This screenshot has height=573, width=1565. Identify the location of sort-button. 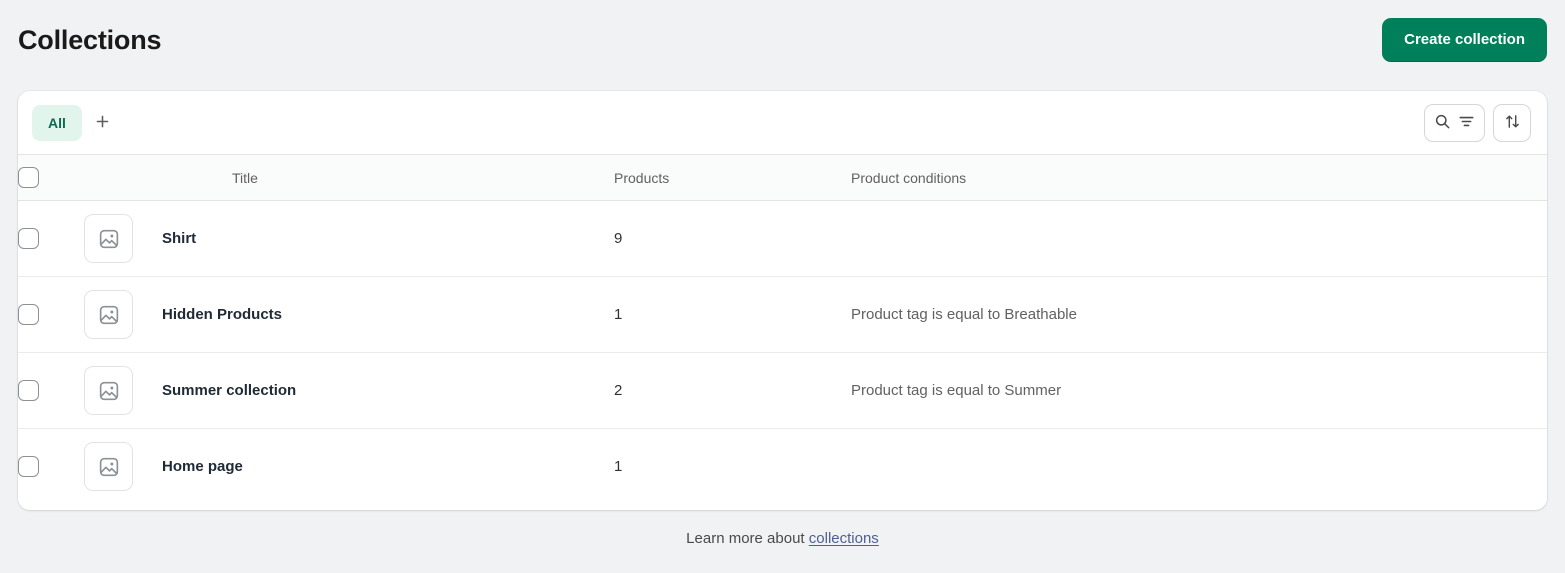
(1512, 122).